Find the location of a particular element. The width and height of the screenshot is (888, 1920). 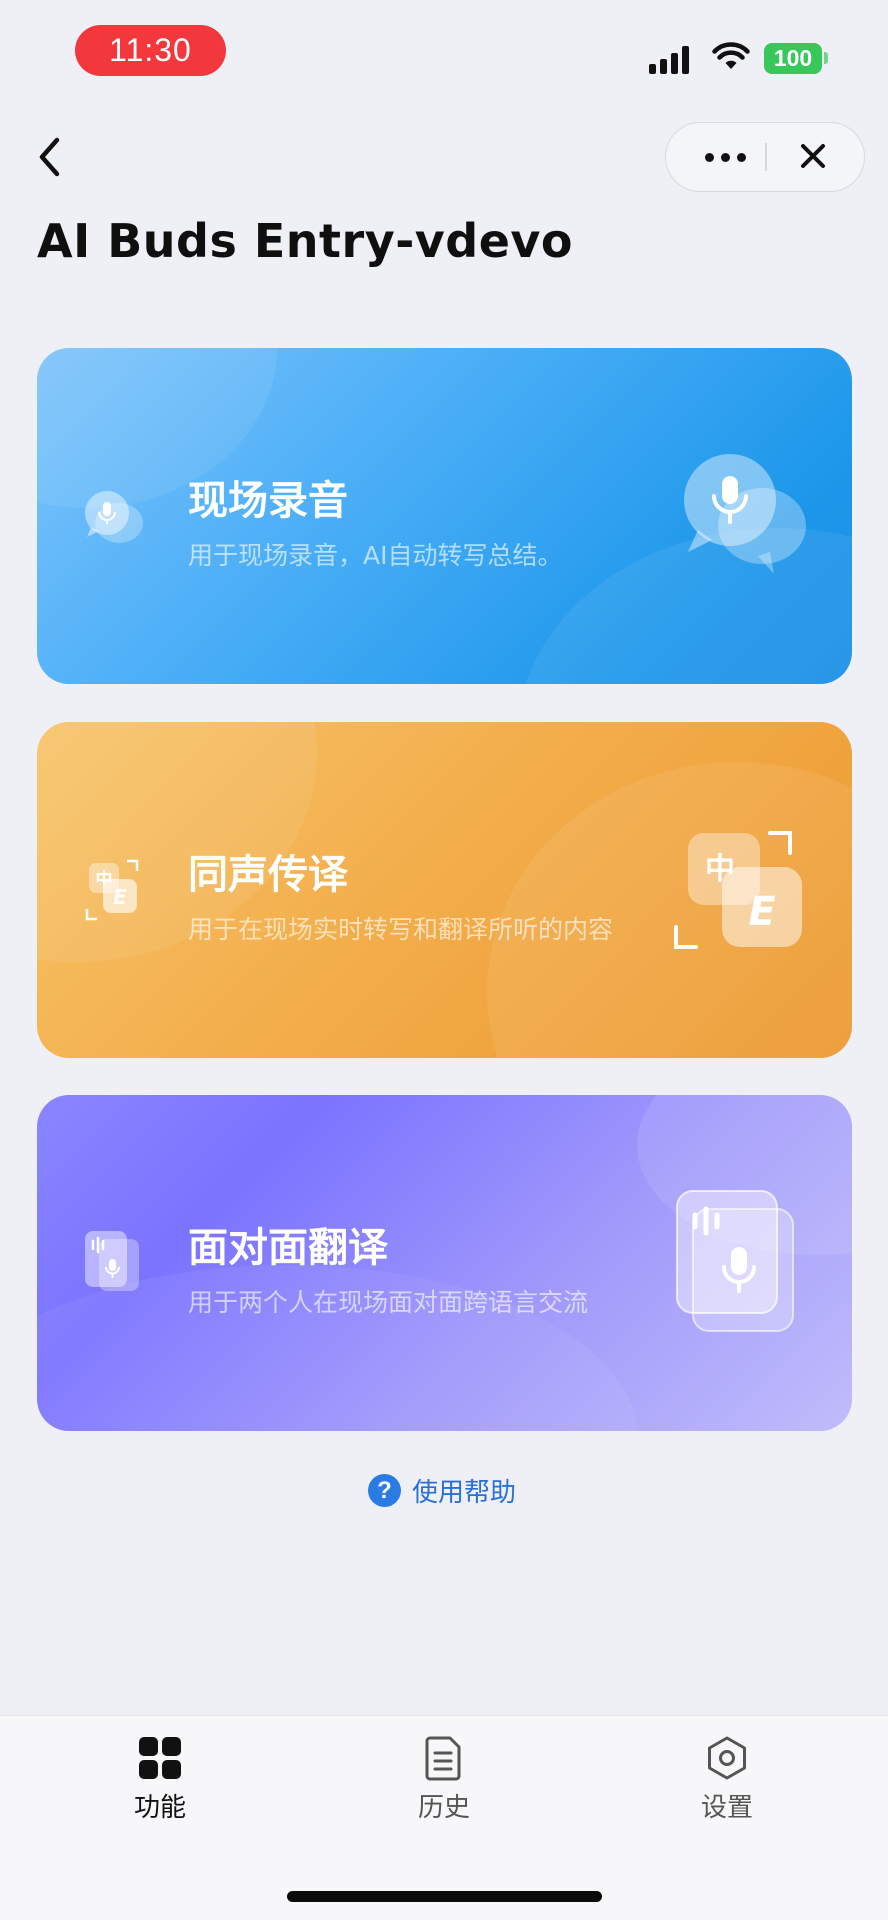

battery-icon: 100 is located at coordinates (793, 58).